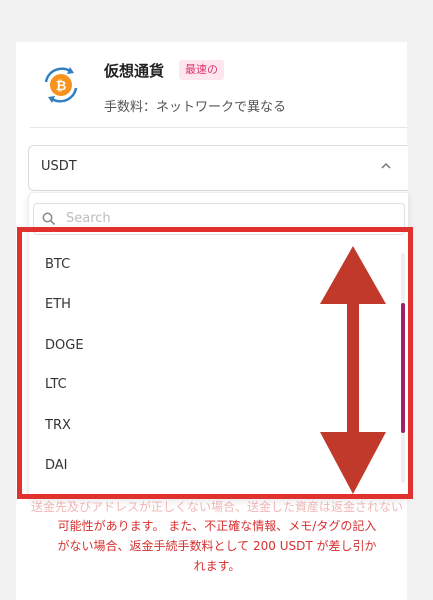  I want to click on list-item-doge: DOGE, so click(64, 346).